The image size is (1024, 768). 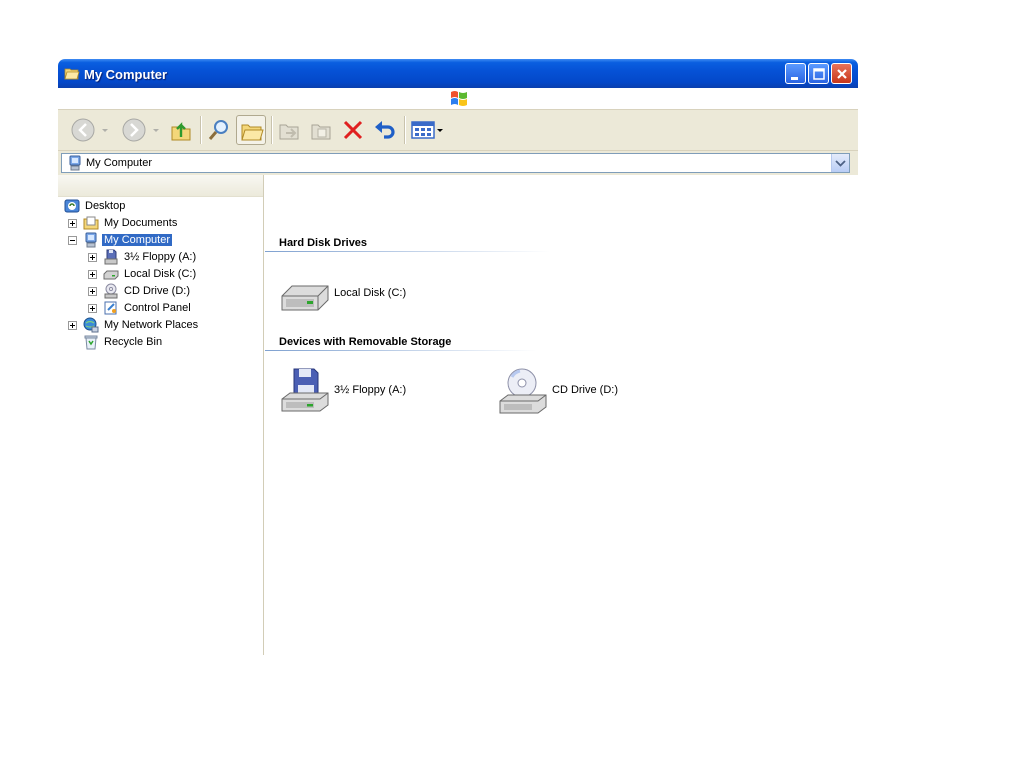 I want to click on menu-bar, so click(x=458, y=99).